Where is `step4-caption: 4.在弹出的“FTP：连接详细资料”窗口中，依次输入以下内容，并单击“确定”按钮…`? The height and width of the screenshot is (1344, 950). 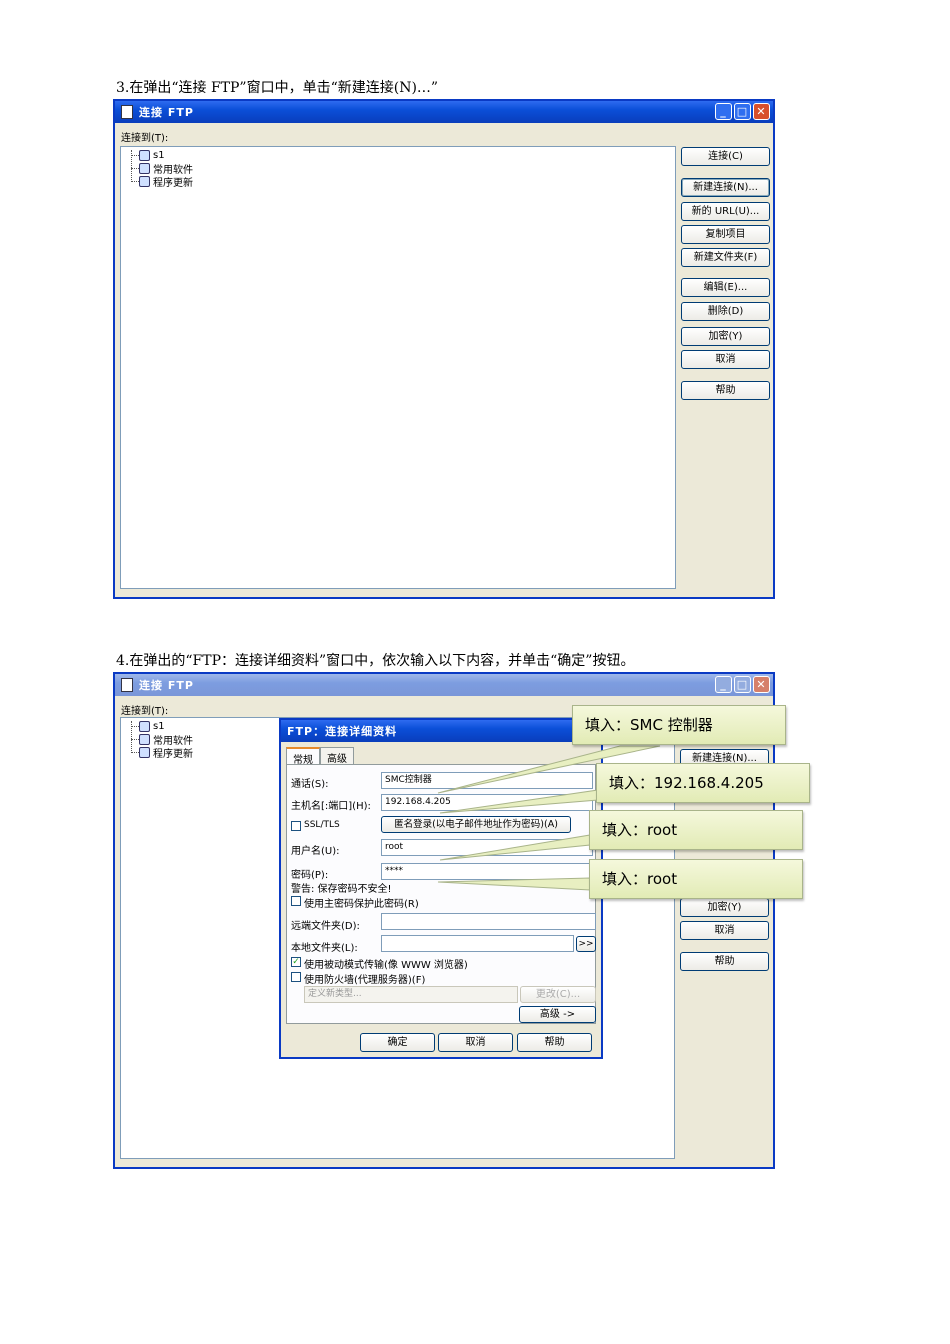
step4-caption: 4.在弹出的“FTP：连接详细资料”窗口中，依次输入以下内容，并单击“确定”按钮… is located at coordinates (375, 661).